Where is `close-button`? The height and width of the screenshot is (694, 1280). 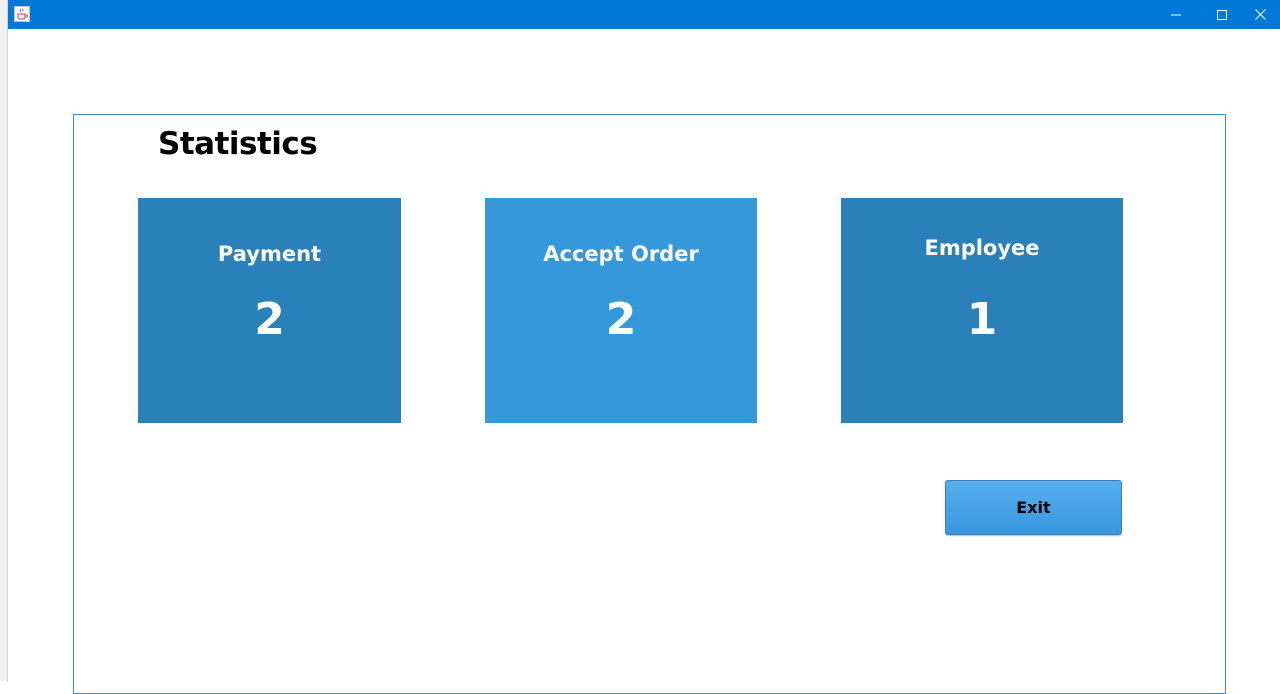
close-button is located at coordinates (1260, 14).